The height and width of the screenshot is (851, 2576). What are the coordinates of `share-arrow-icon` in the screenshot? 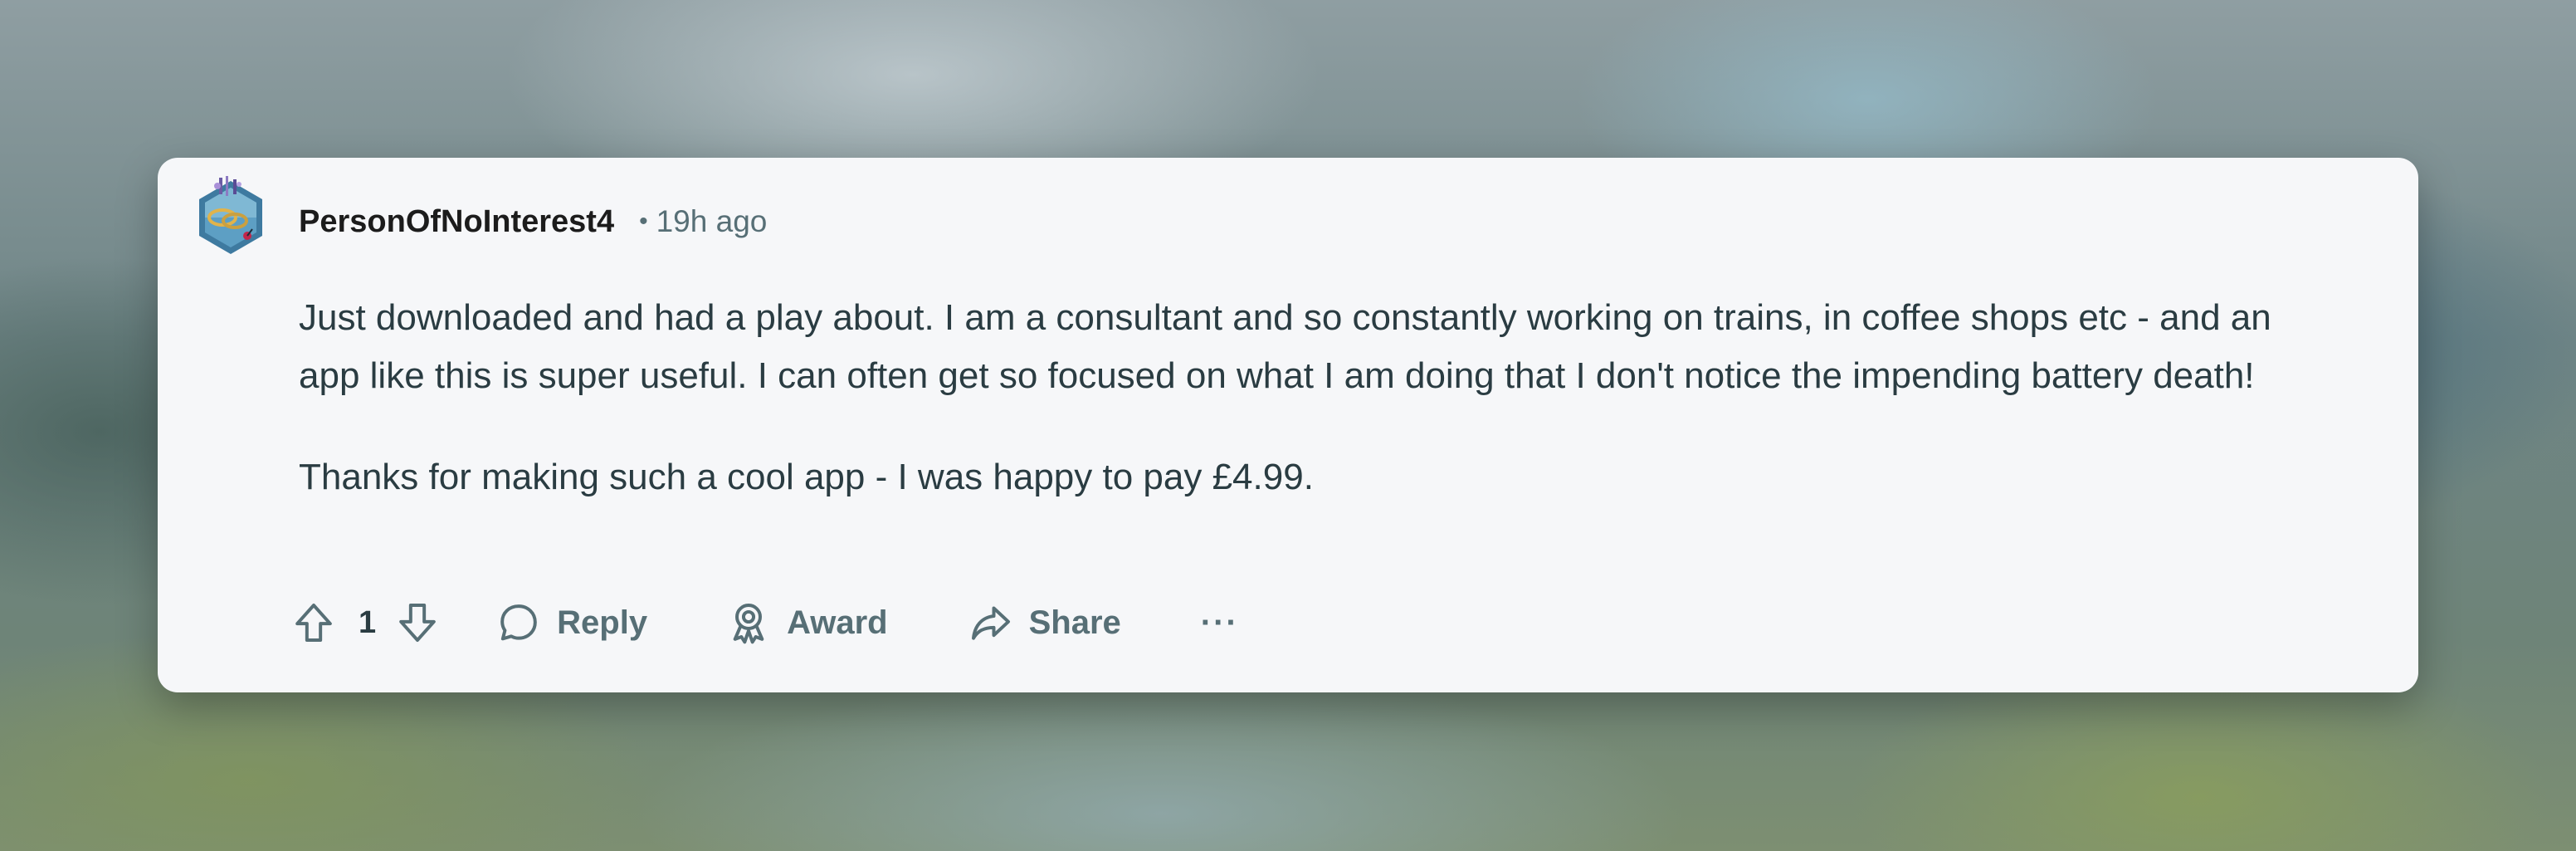 It's located at (991, 622).